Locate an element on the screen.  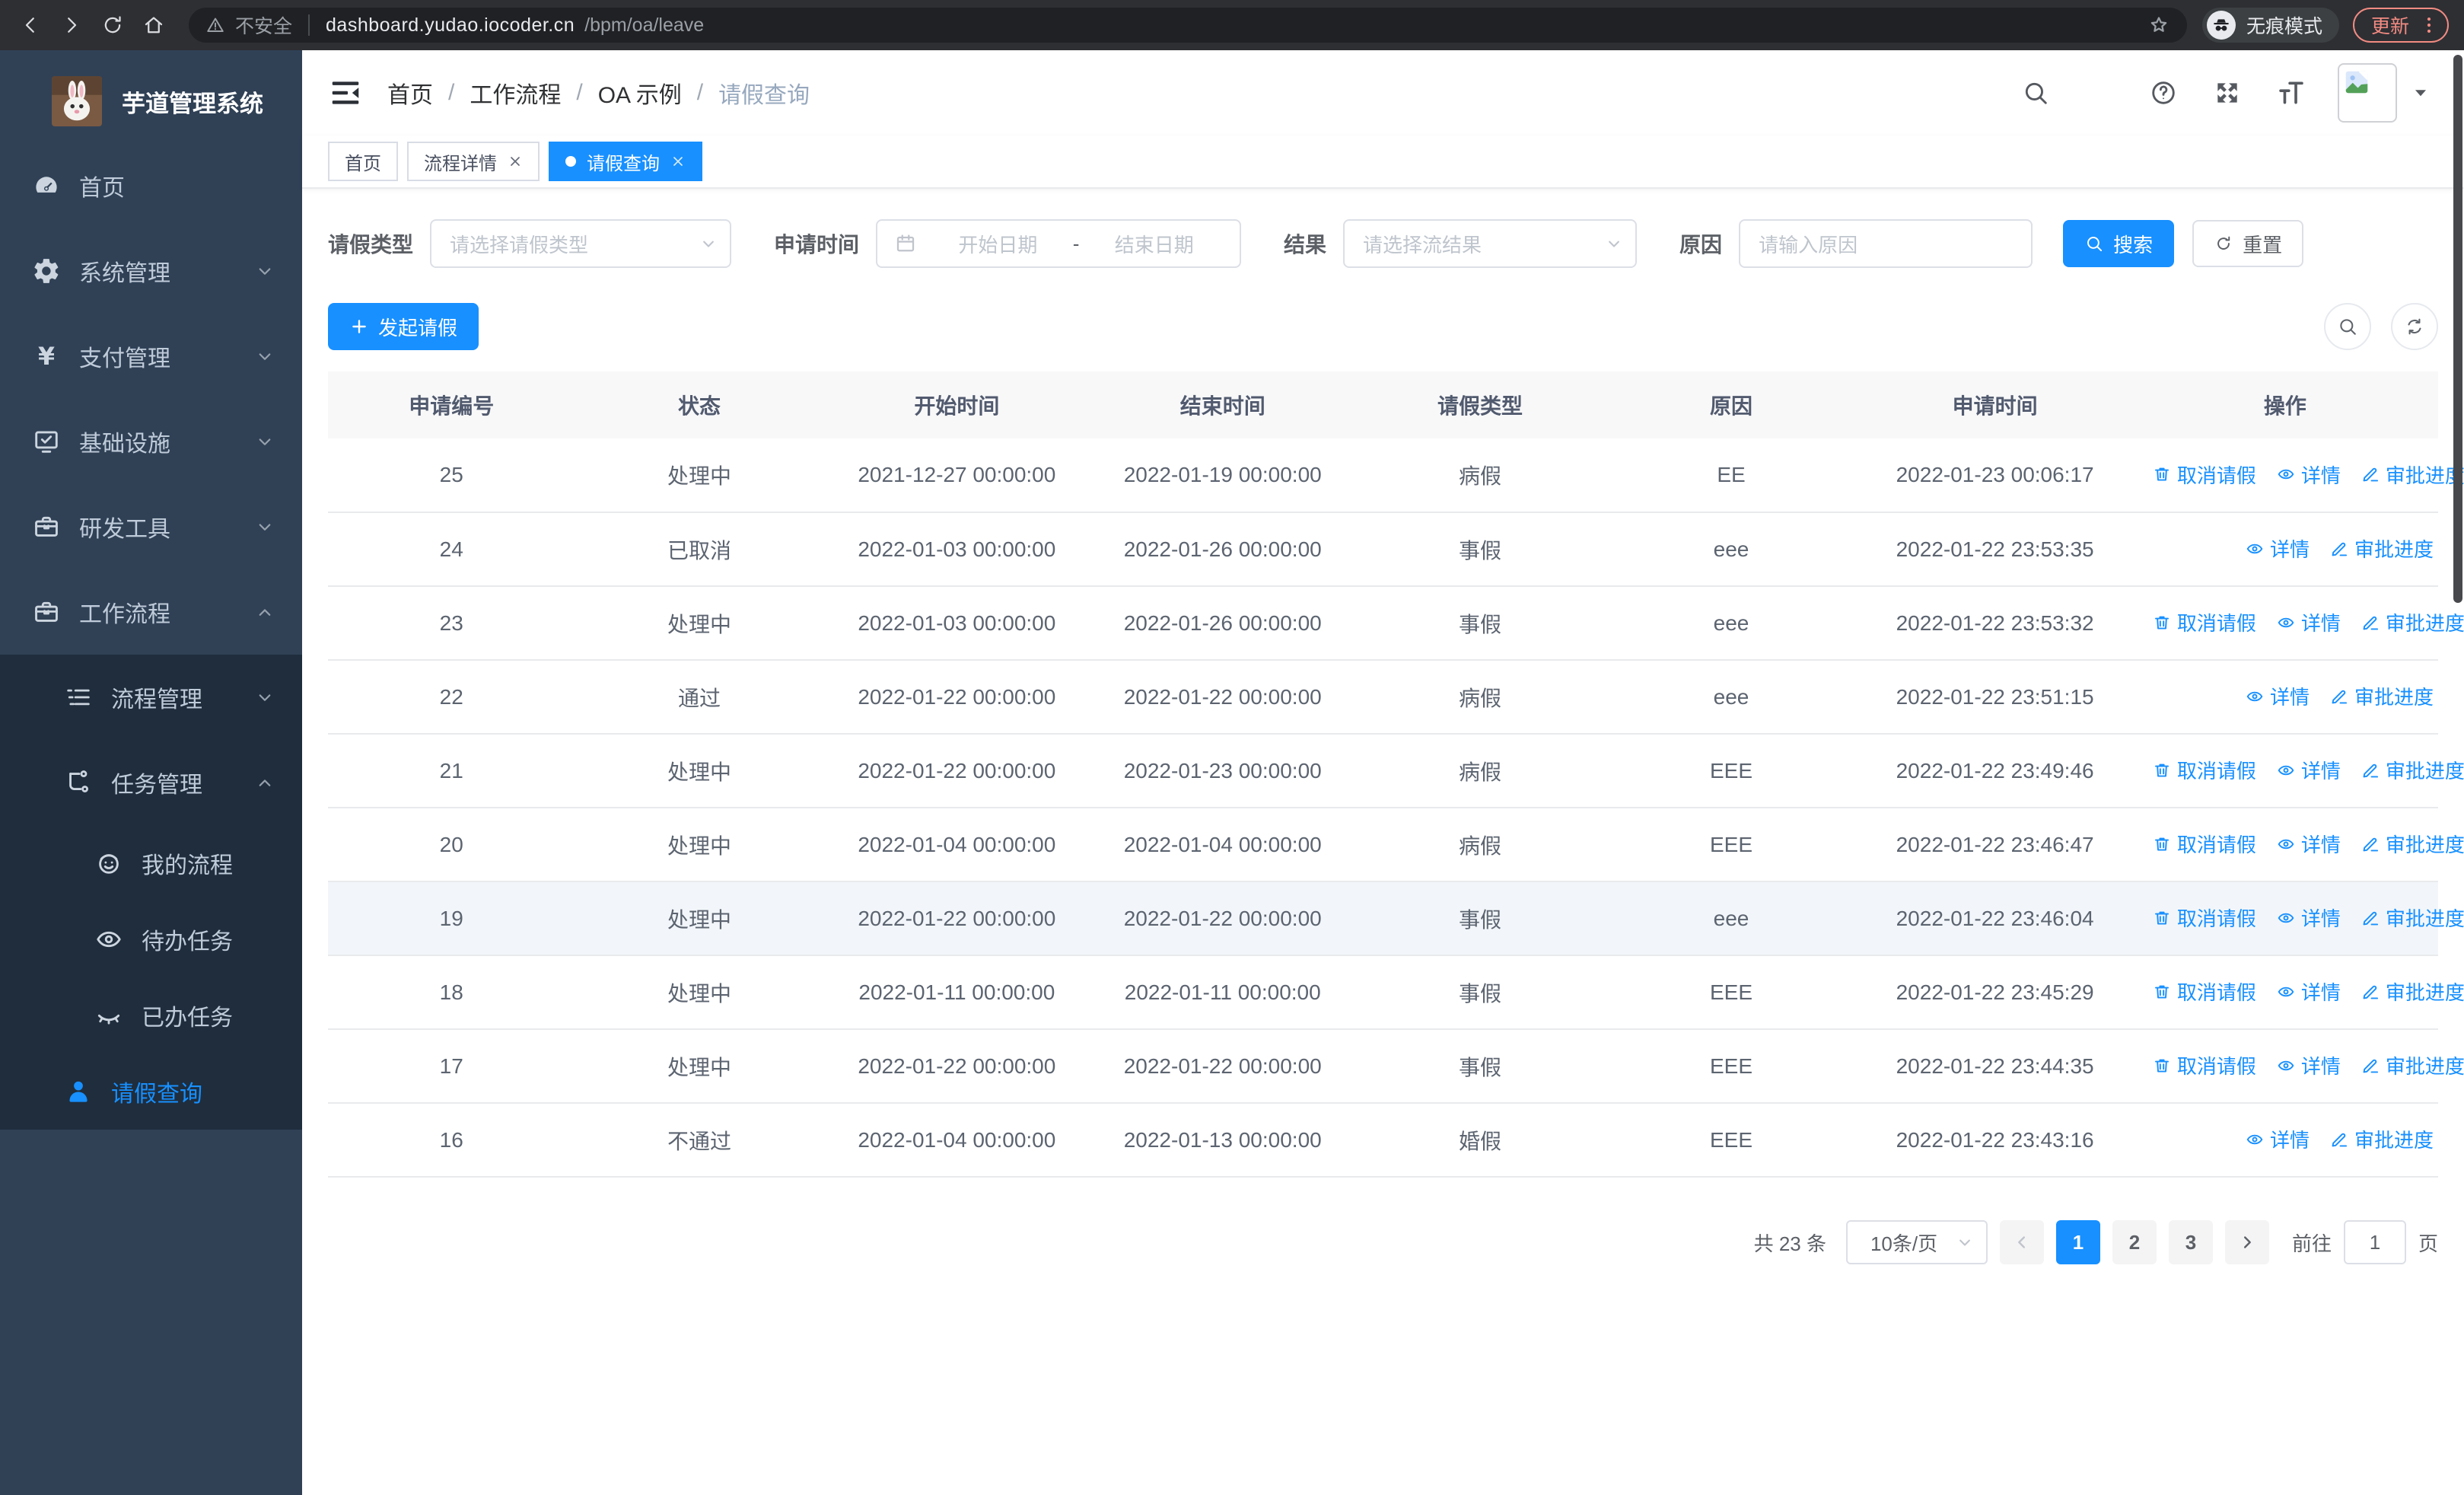
sidebar-item-支付管理: ¥ 支付管理 is located at coordinates (151, 356).